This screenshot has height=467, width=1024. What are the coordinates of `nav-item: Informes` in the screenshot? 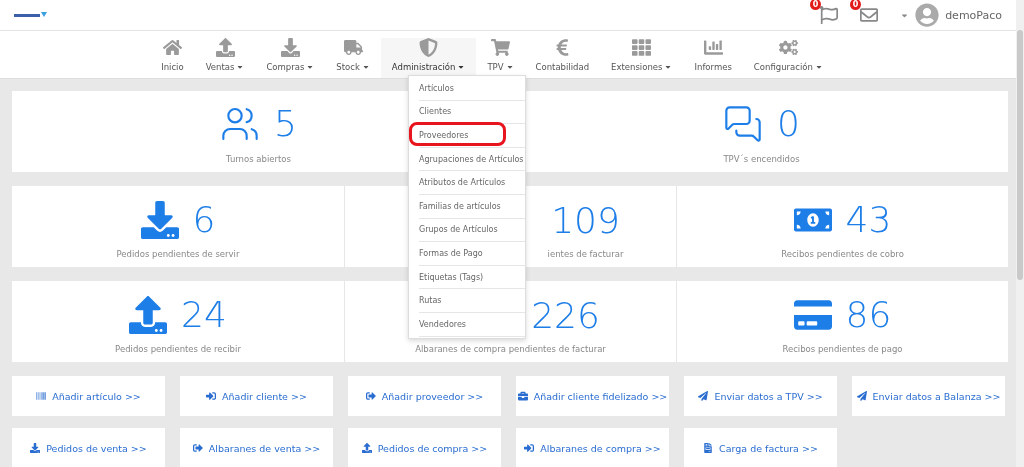 It's located at (713, 58).